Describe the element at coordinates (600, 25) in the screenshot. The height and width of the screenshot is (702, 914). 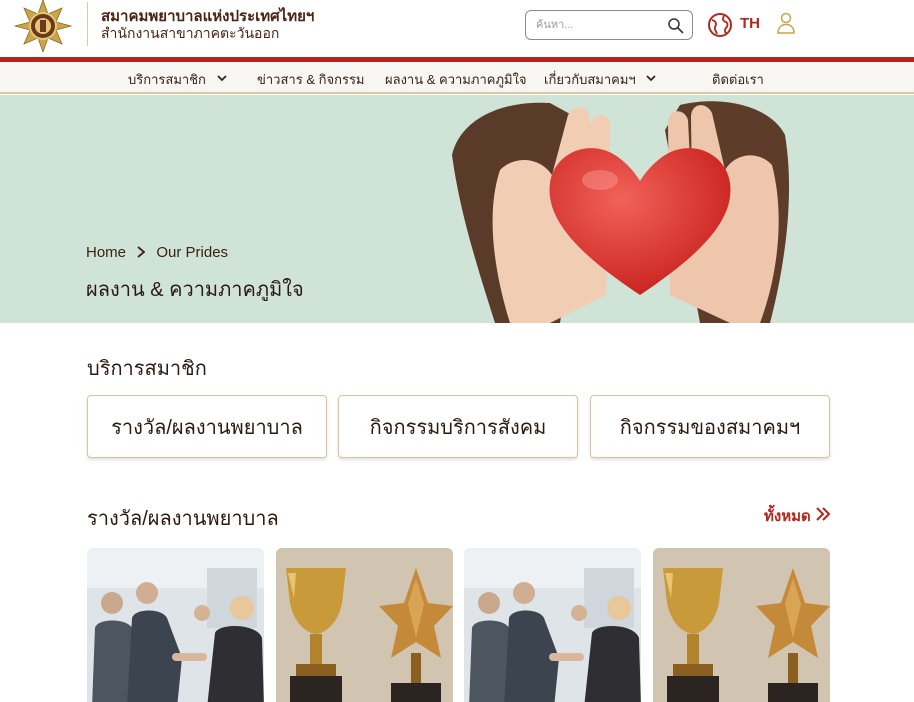
I see `search-input` at that location.